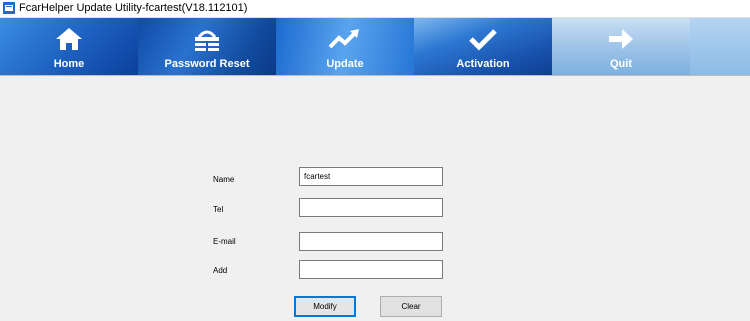 This screenshot has width=750, height=321. Describe the element at coordinates (207, 40) in the screenshot. I see `password-reset-icon` at that location.